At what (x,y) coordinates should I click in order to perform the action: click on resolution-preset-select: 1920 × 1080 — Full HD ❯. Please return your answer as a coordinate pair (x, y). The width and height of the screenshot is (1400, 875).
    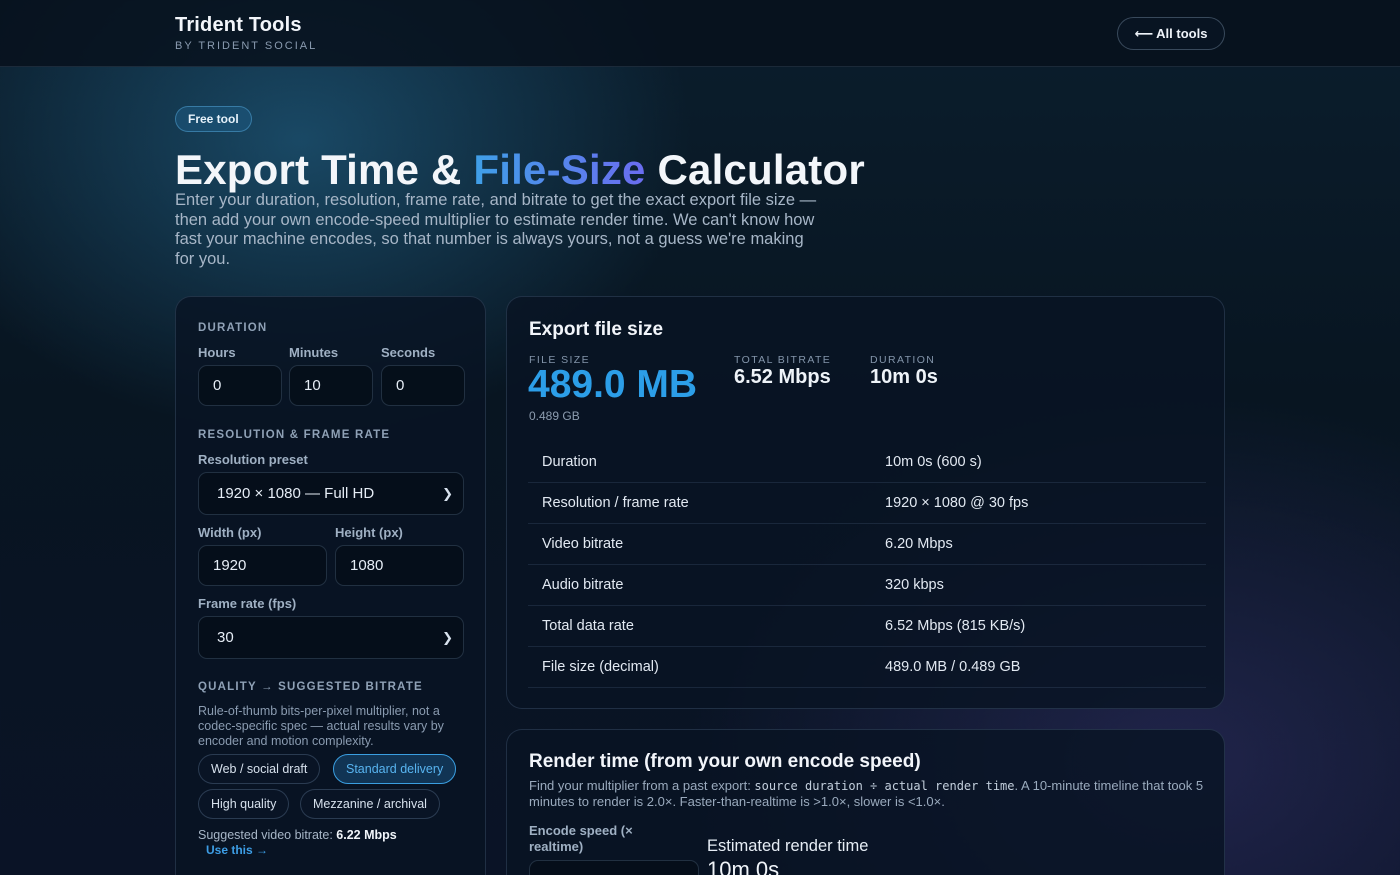
    Looking at the image, I should click on (331, 493).